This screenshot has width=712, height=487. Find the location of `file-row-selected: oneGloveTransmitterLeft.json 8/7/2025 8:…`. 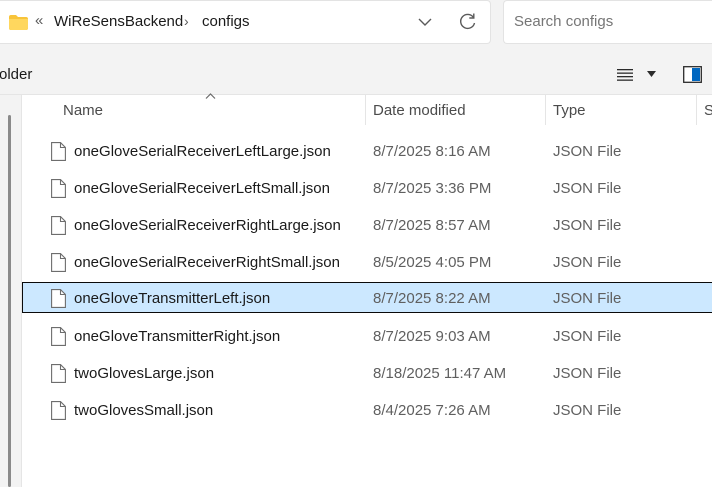

file-row-selected: oneGloveTransmitterLeft.json 8/7/2025 8:… is located at coordinates (367, 297).